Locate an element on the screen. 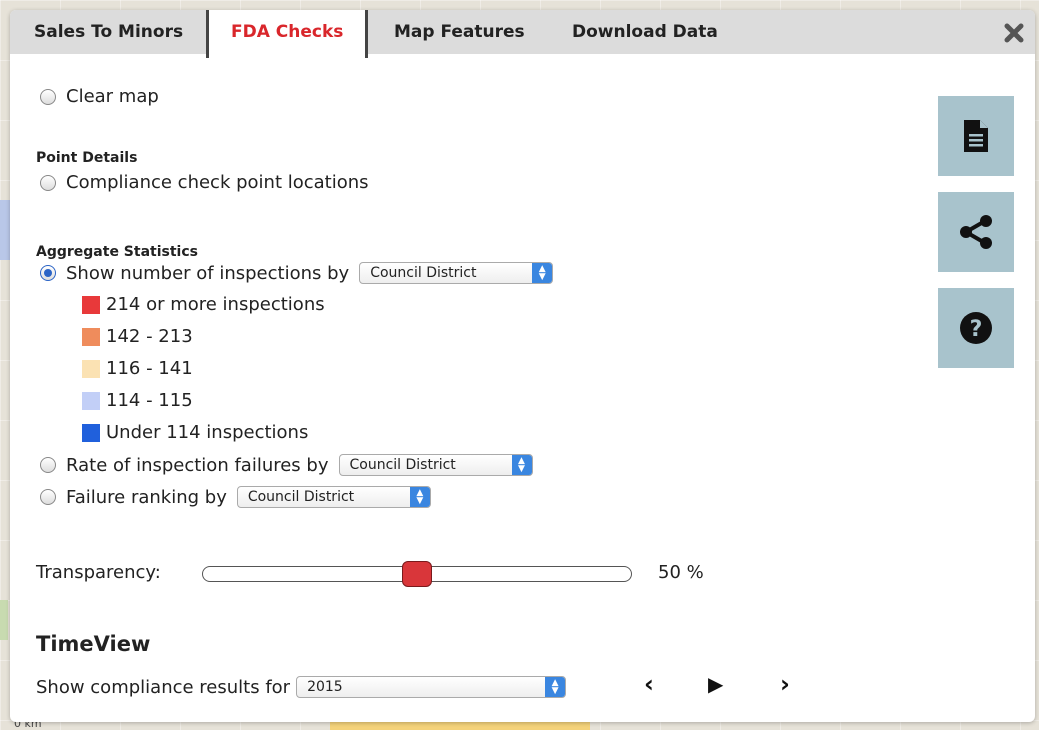 The height and width of the screenshot is (730, 1039). legend-item: 142 - 213 is located at coordinates (137, 336).